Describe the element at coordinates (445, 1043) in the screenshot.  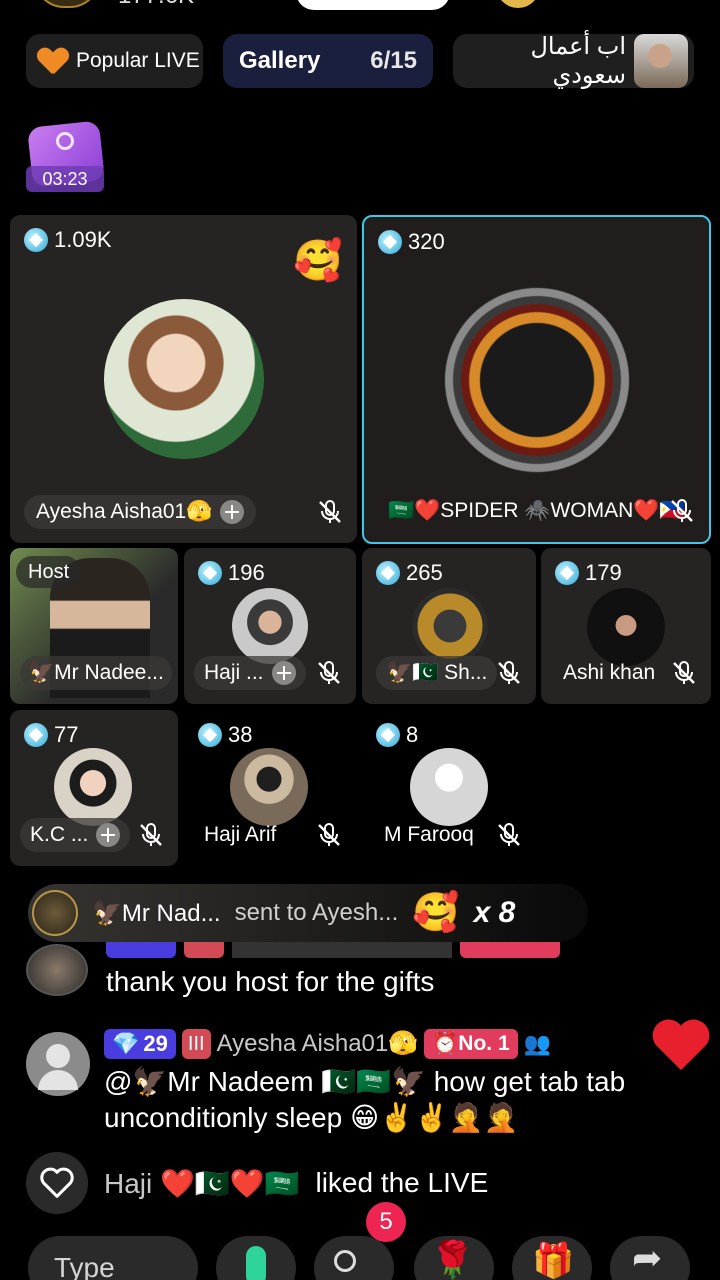
I see `clock-icon: ⏰` at that location.